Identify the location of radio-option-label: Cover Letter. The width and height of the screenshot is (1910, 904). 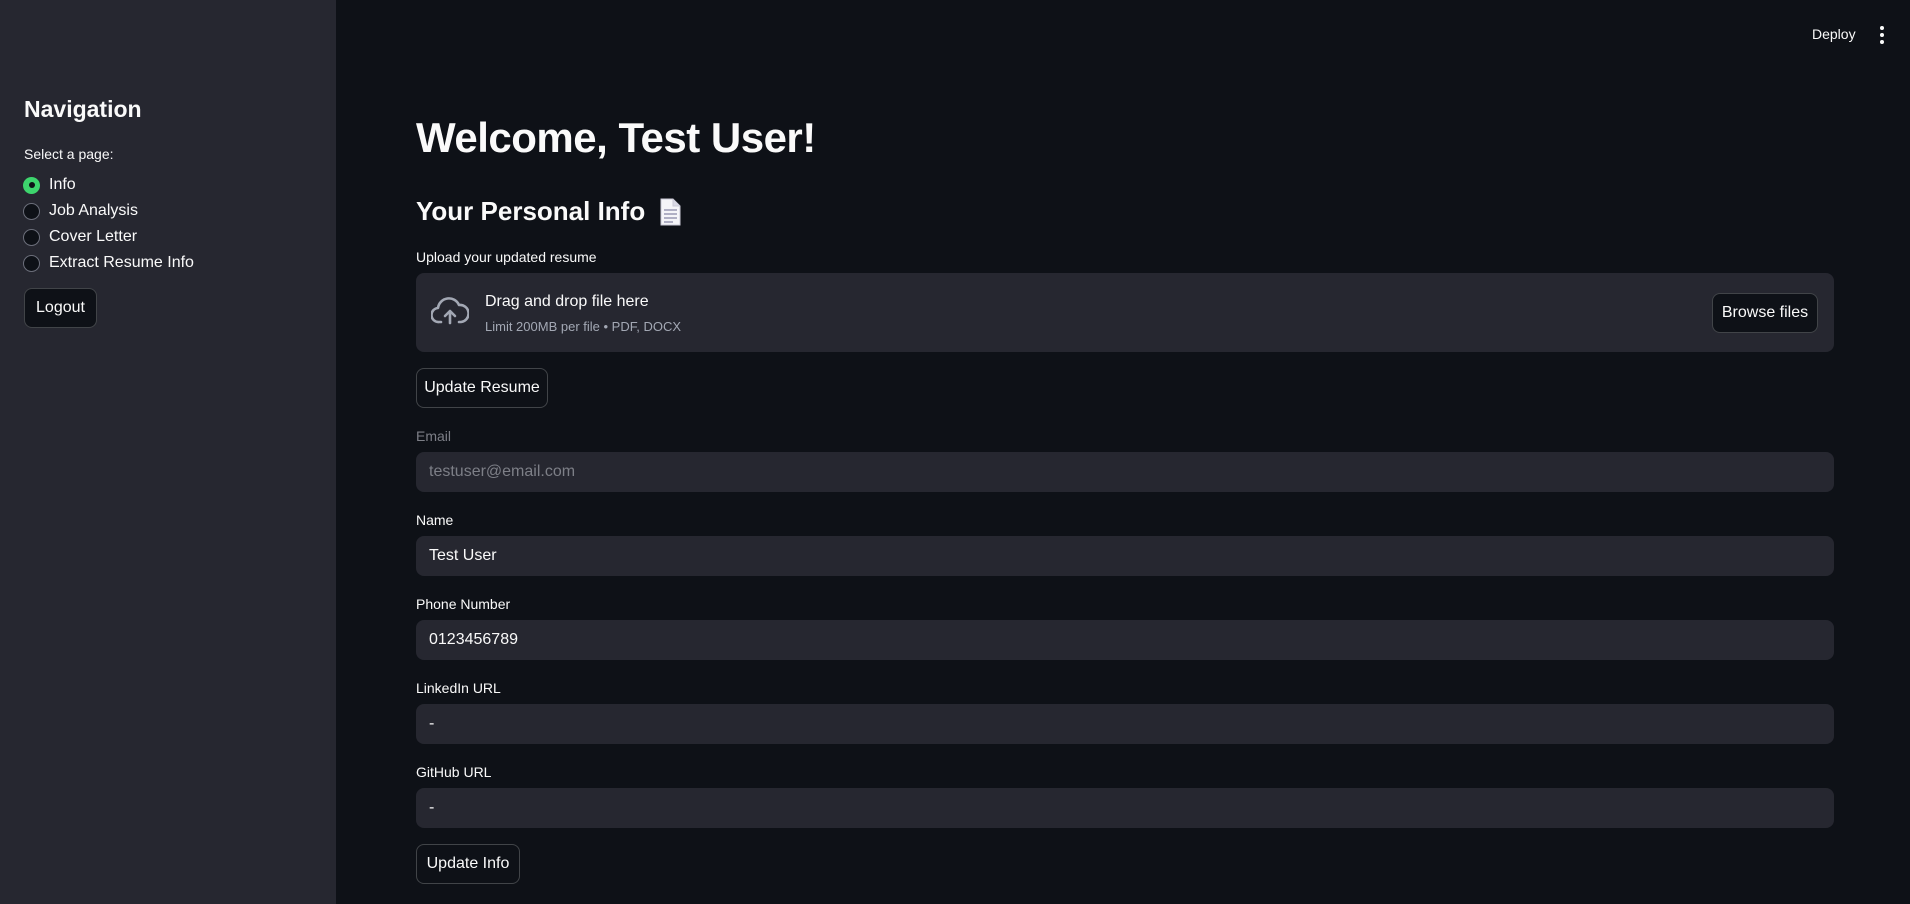
(93, 236).